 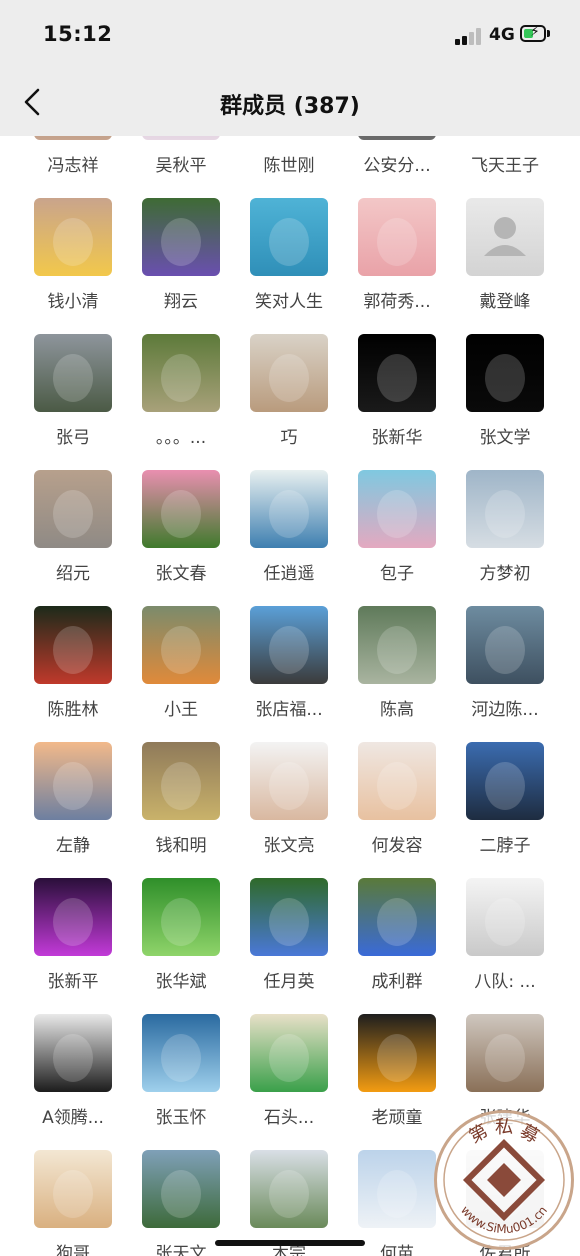 I want to click on signal-strength-icon, so click(x=469, y=36).